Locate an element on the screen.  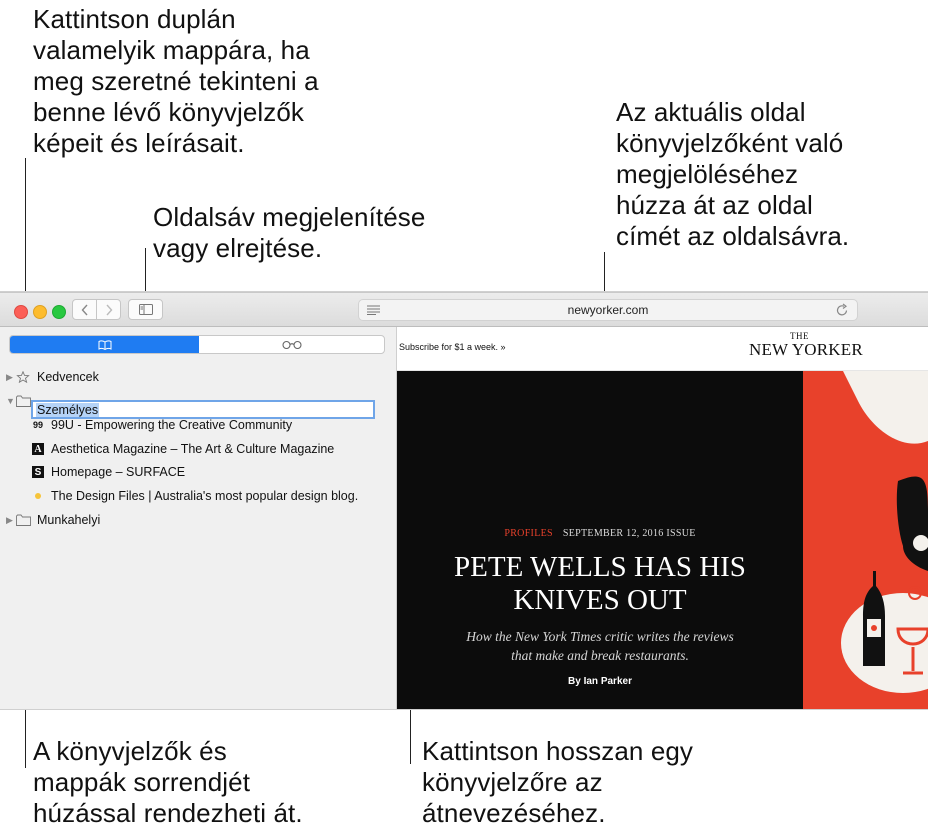
folder-personal: ▼ is located at coordinates (18, 401).